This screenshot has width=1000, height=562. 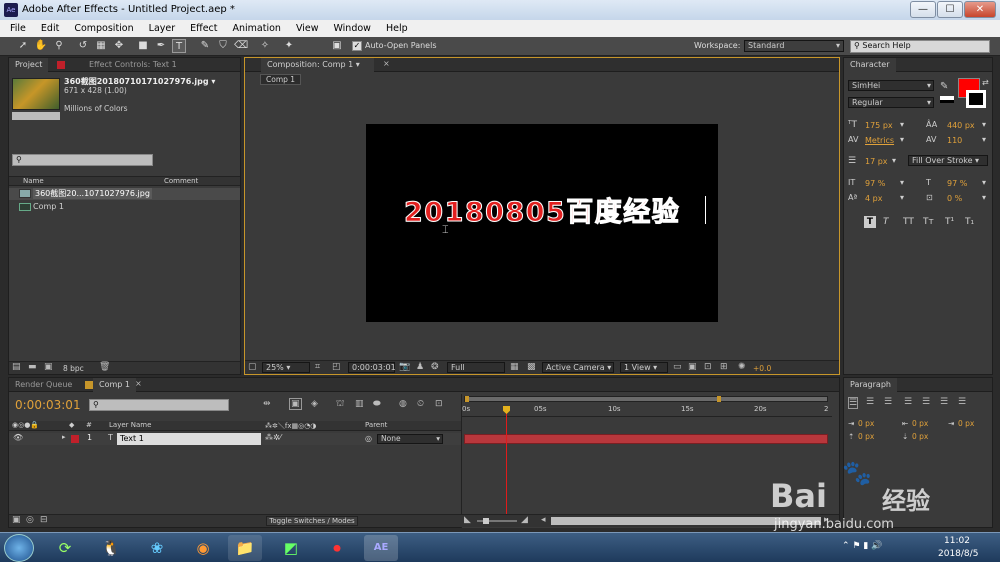 What do you see at coordinates (497, 521) in the screenshot?
I see `zoom-slider` at bounding box center [497, 521].